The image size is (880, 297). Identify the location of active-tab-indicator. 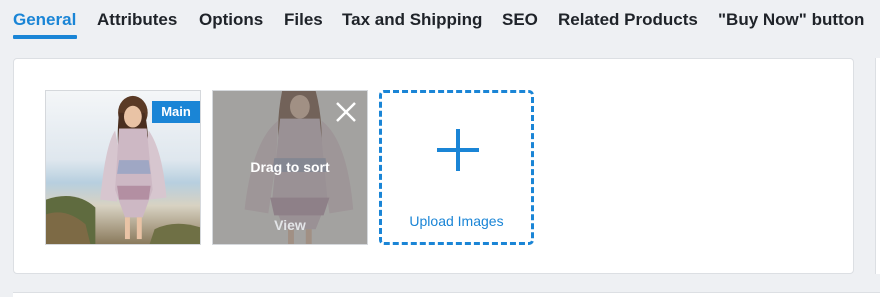
(45, 37).